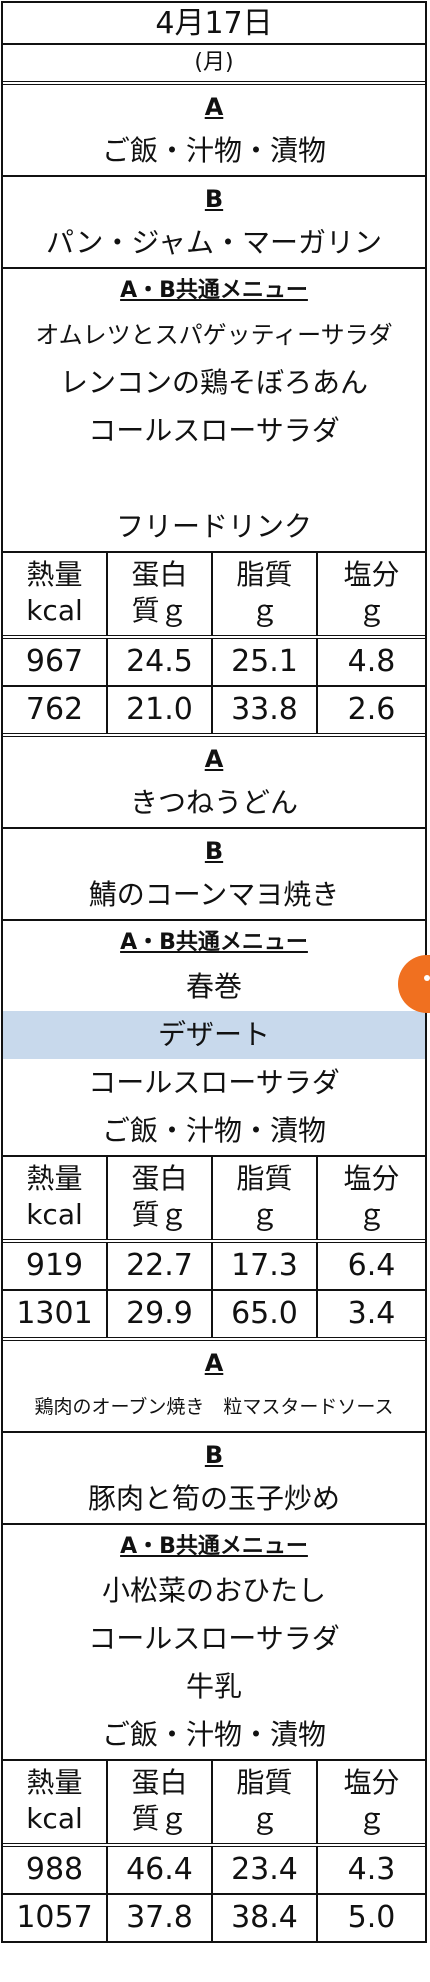  I want to click on meal2-common-label: A・B共通メニュー, so click(214, 942).